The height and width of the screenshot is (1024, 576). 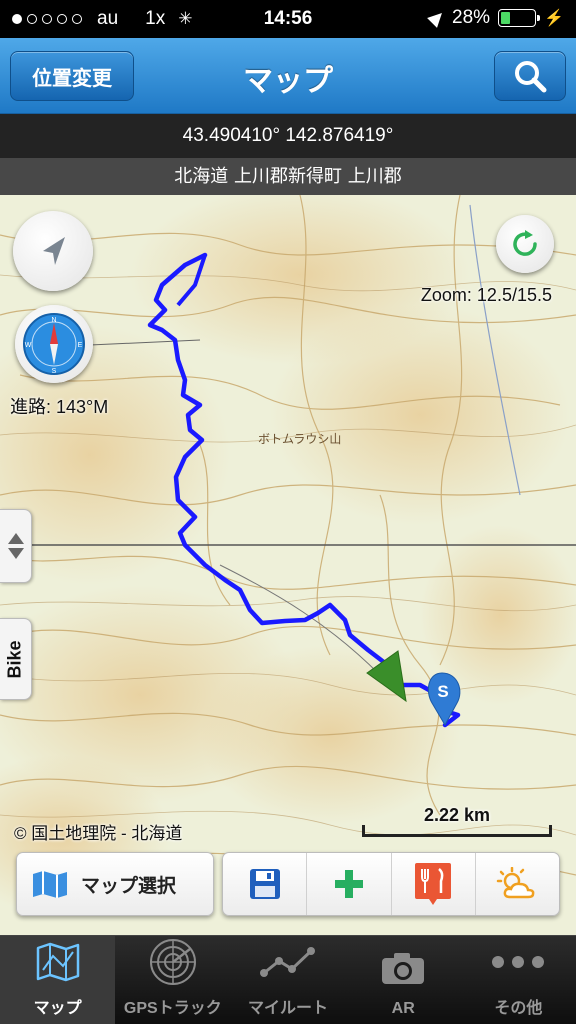 I want to click on map-select-button: マップ選択, so click(x=115, y=884).